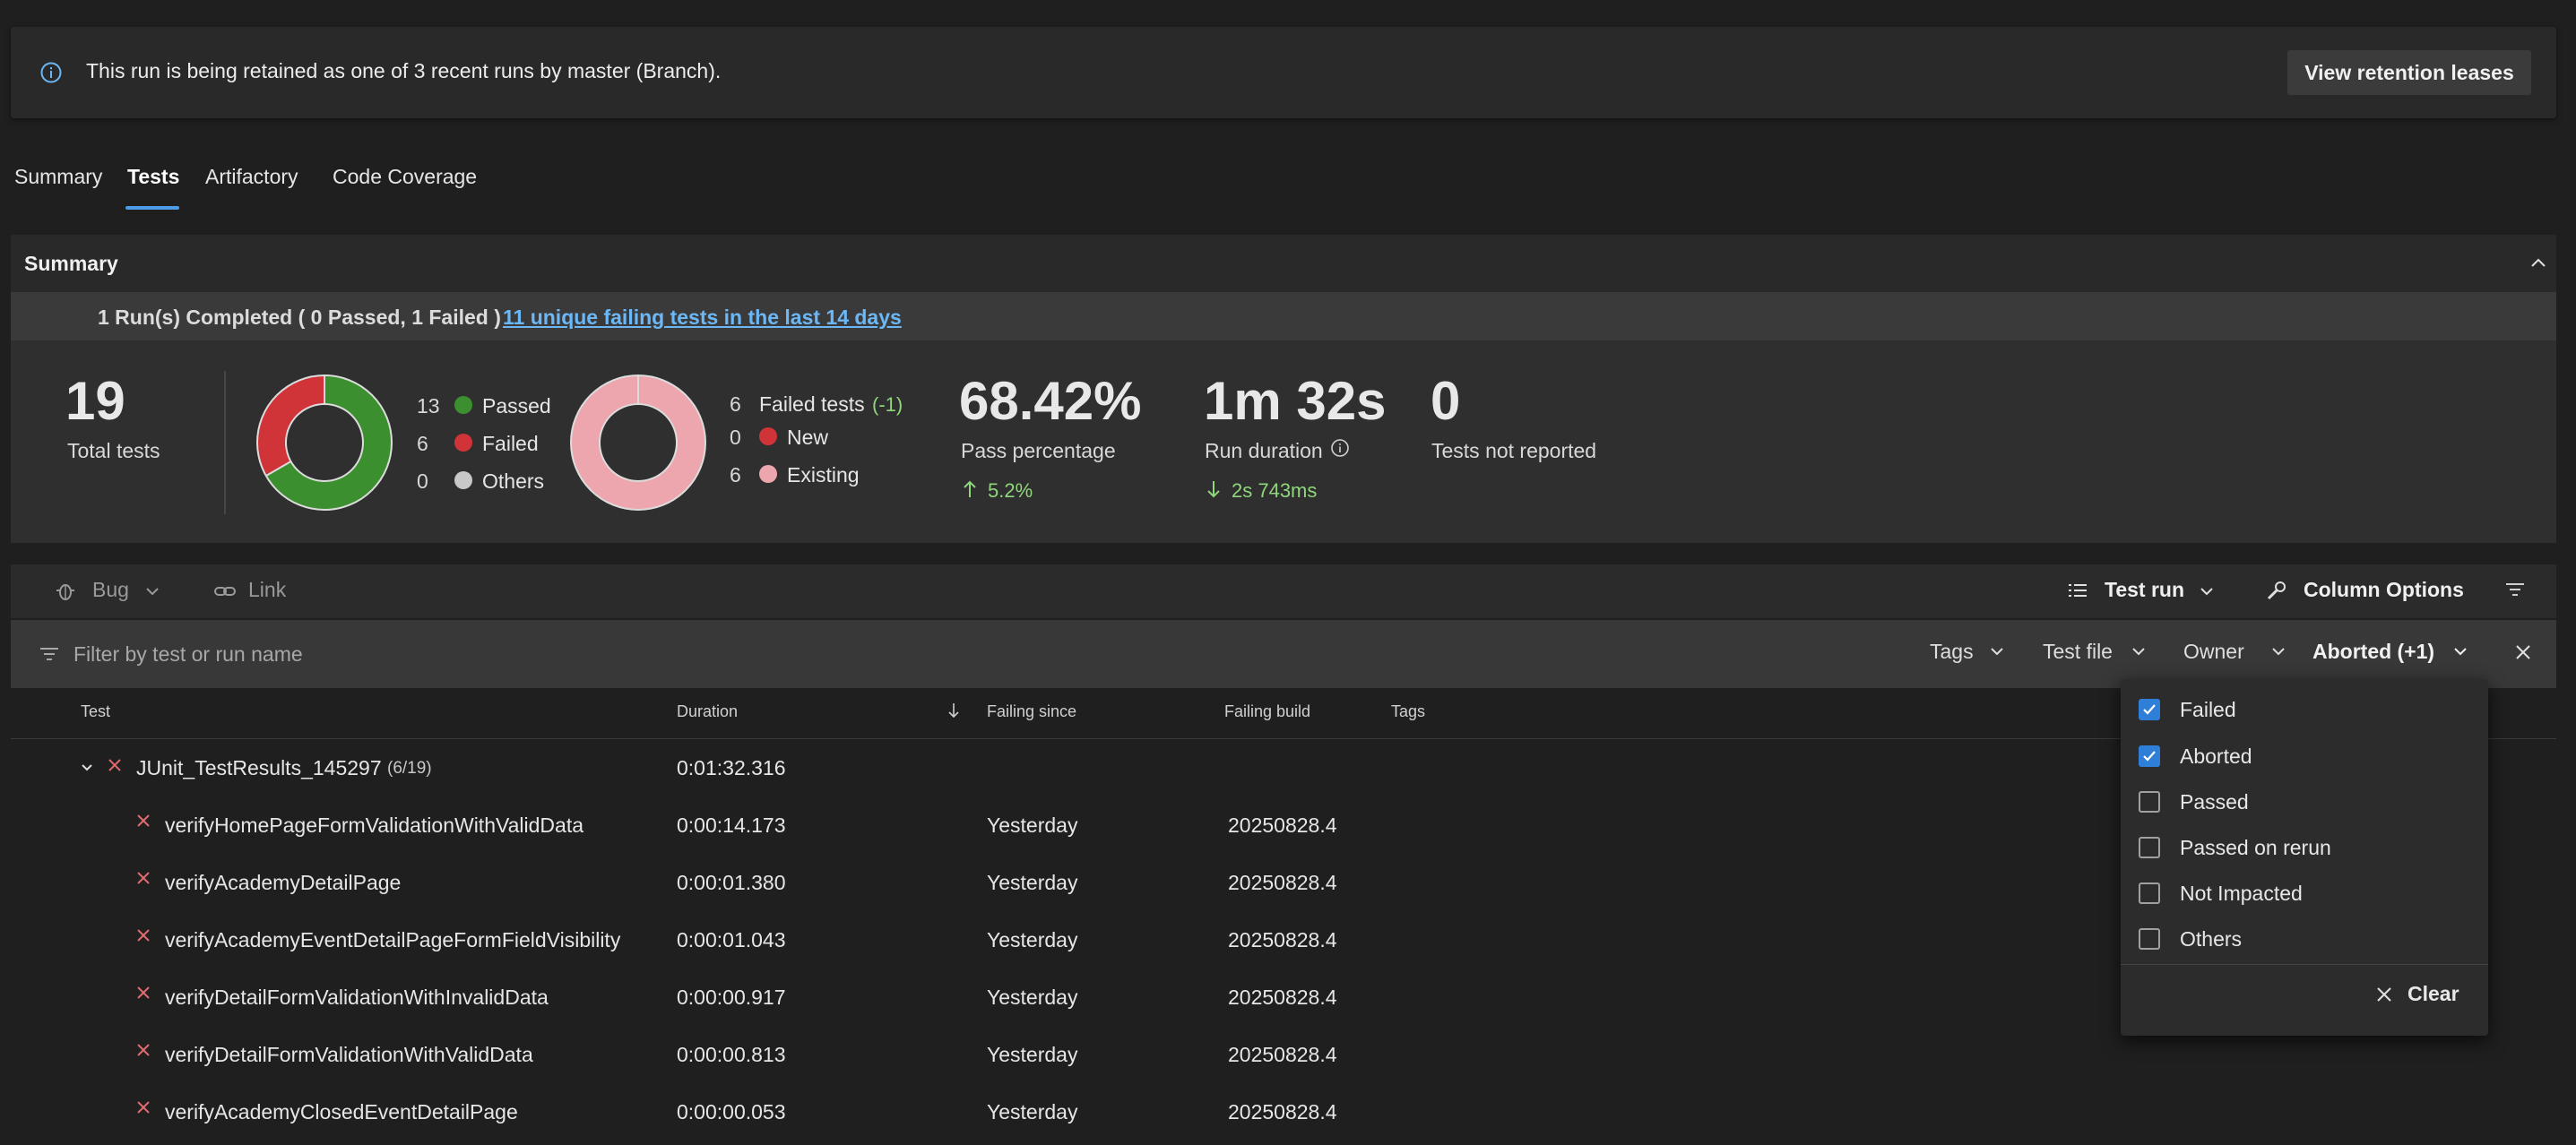 The image size is (2576, 1145). I want to click on link-icon, so click(225, 591).